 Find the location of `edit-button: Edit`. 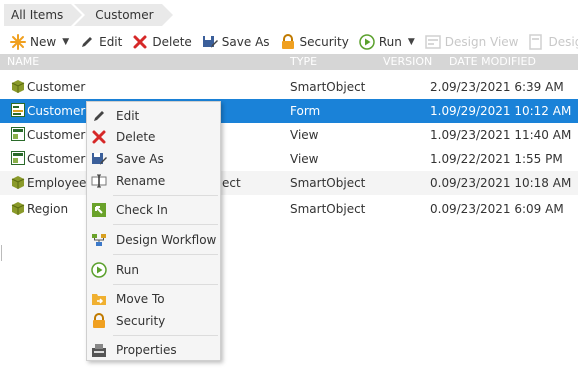

edit-button: Edit is located at coordinates (100, 42).